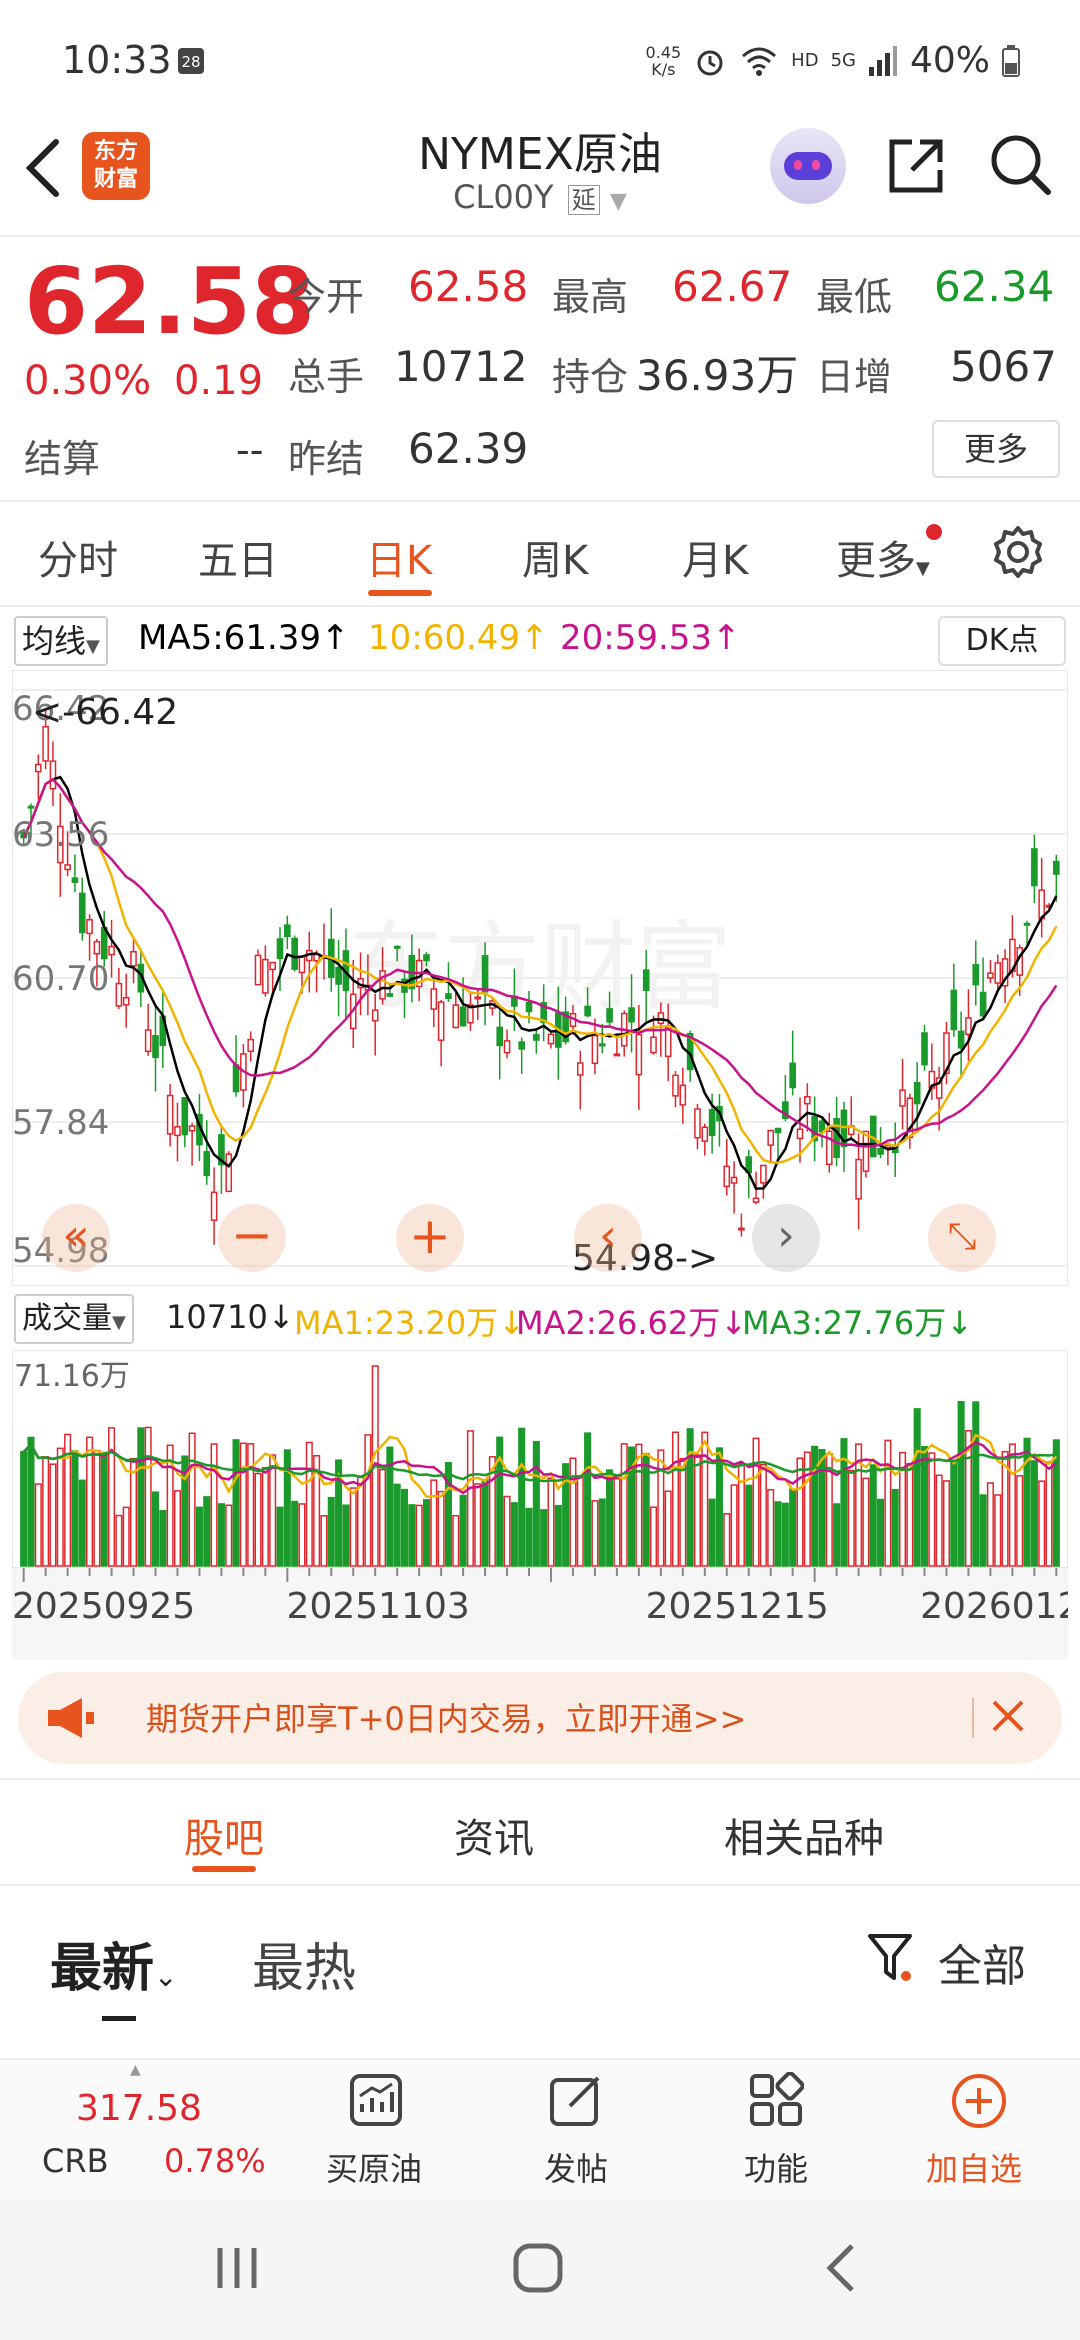 The width and height of the screenshot is (1080, 2340). What do you see at coordinates (494, 1835) in the screenshot?
I see `tab-news: 资讯` at bounding box center [494, 1835].